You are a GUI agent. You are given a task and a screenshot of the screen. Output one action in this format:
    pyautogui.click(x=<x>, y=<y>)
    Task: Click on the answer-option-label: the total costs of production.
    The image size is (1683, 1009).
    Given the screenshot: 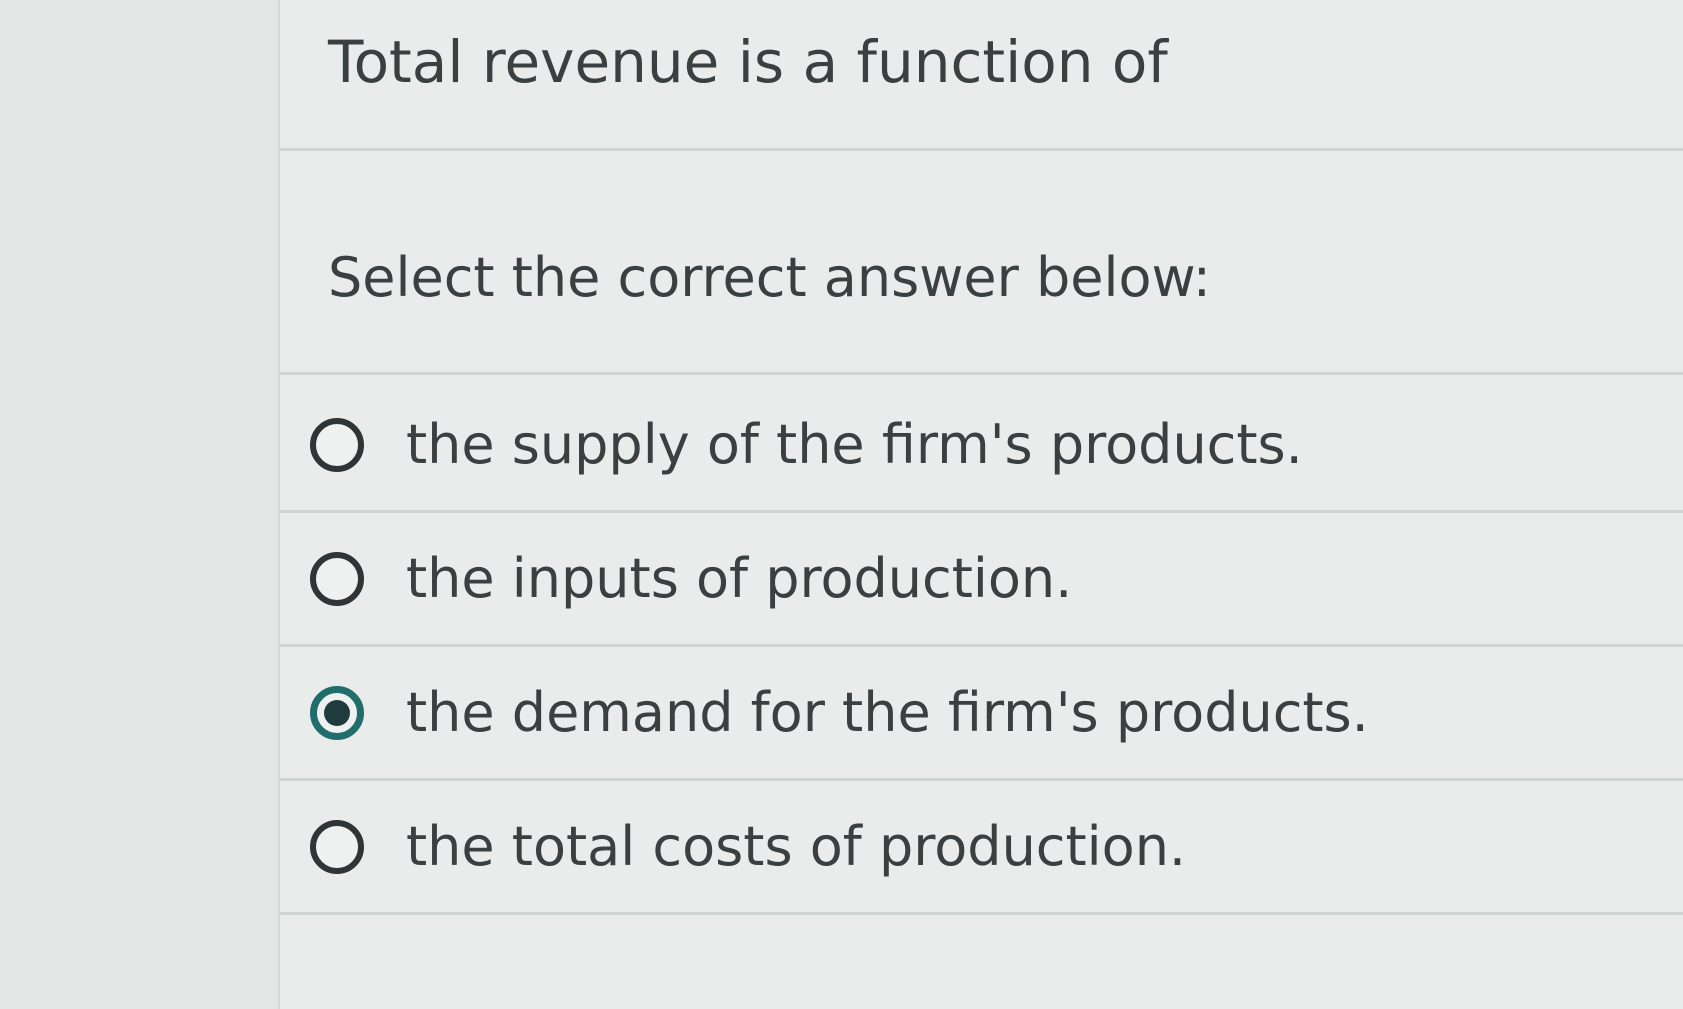 What is the action you would take?
    pyautogui.click(x=796, y=846)
    